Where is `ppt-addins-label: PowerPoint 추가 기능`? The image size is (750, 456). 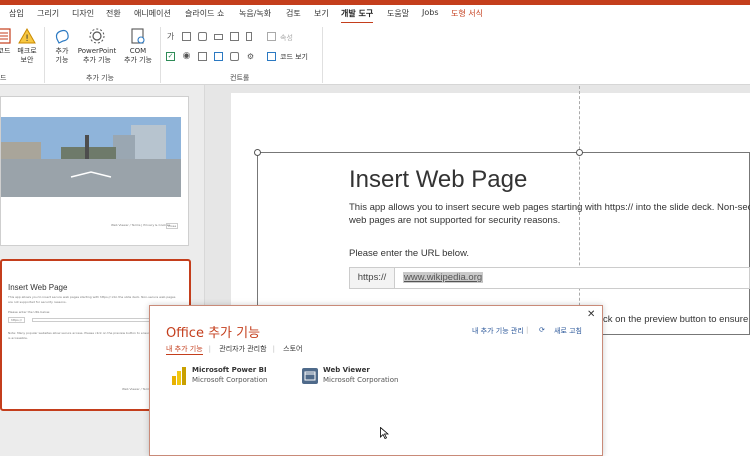 ppt-addins-label: PowerPoint 추가 기능 is located at coordinates (97, 55).